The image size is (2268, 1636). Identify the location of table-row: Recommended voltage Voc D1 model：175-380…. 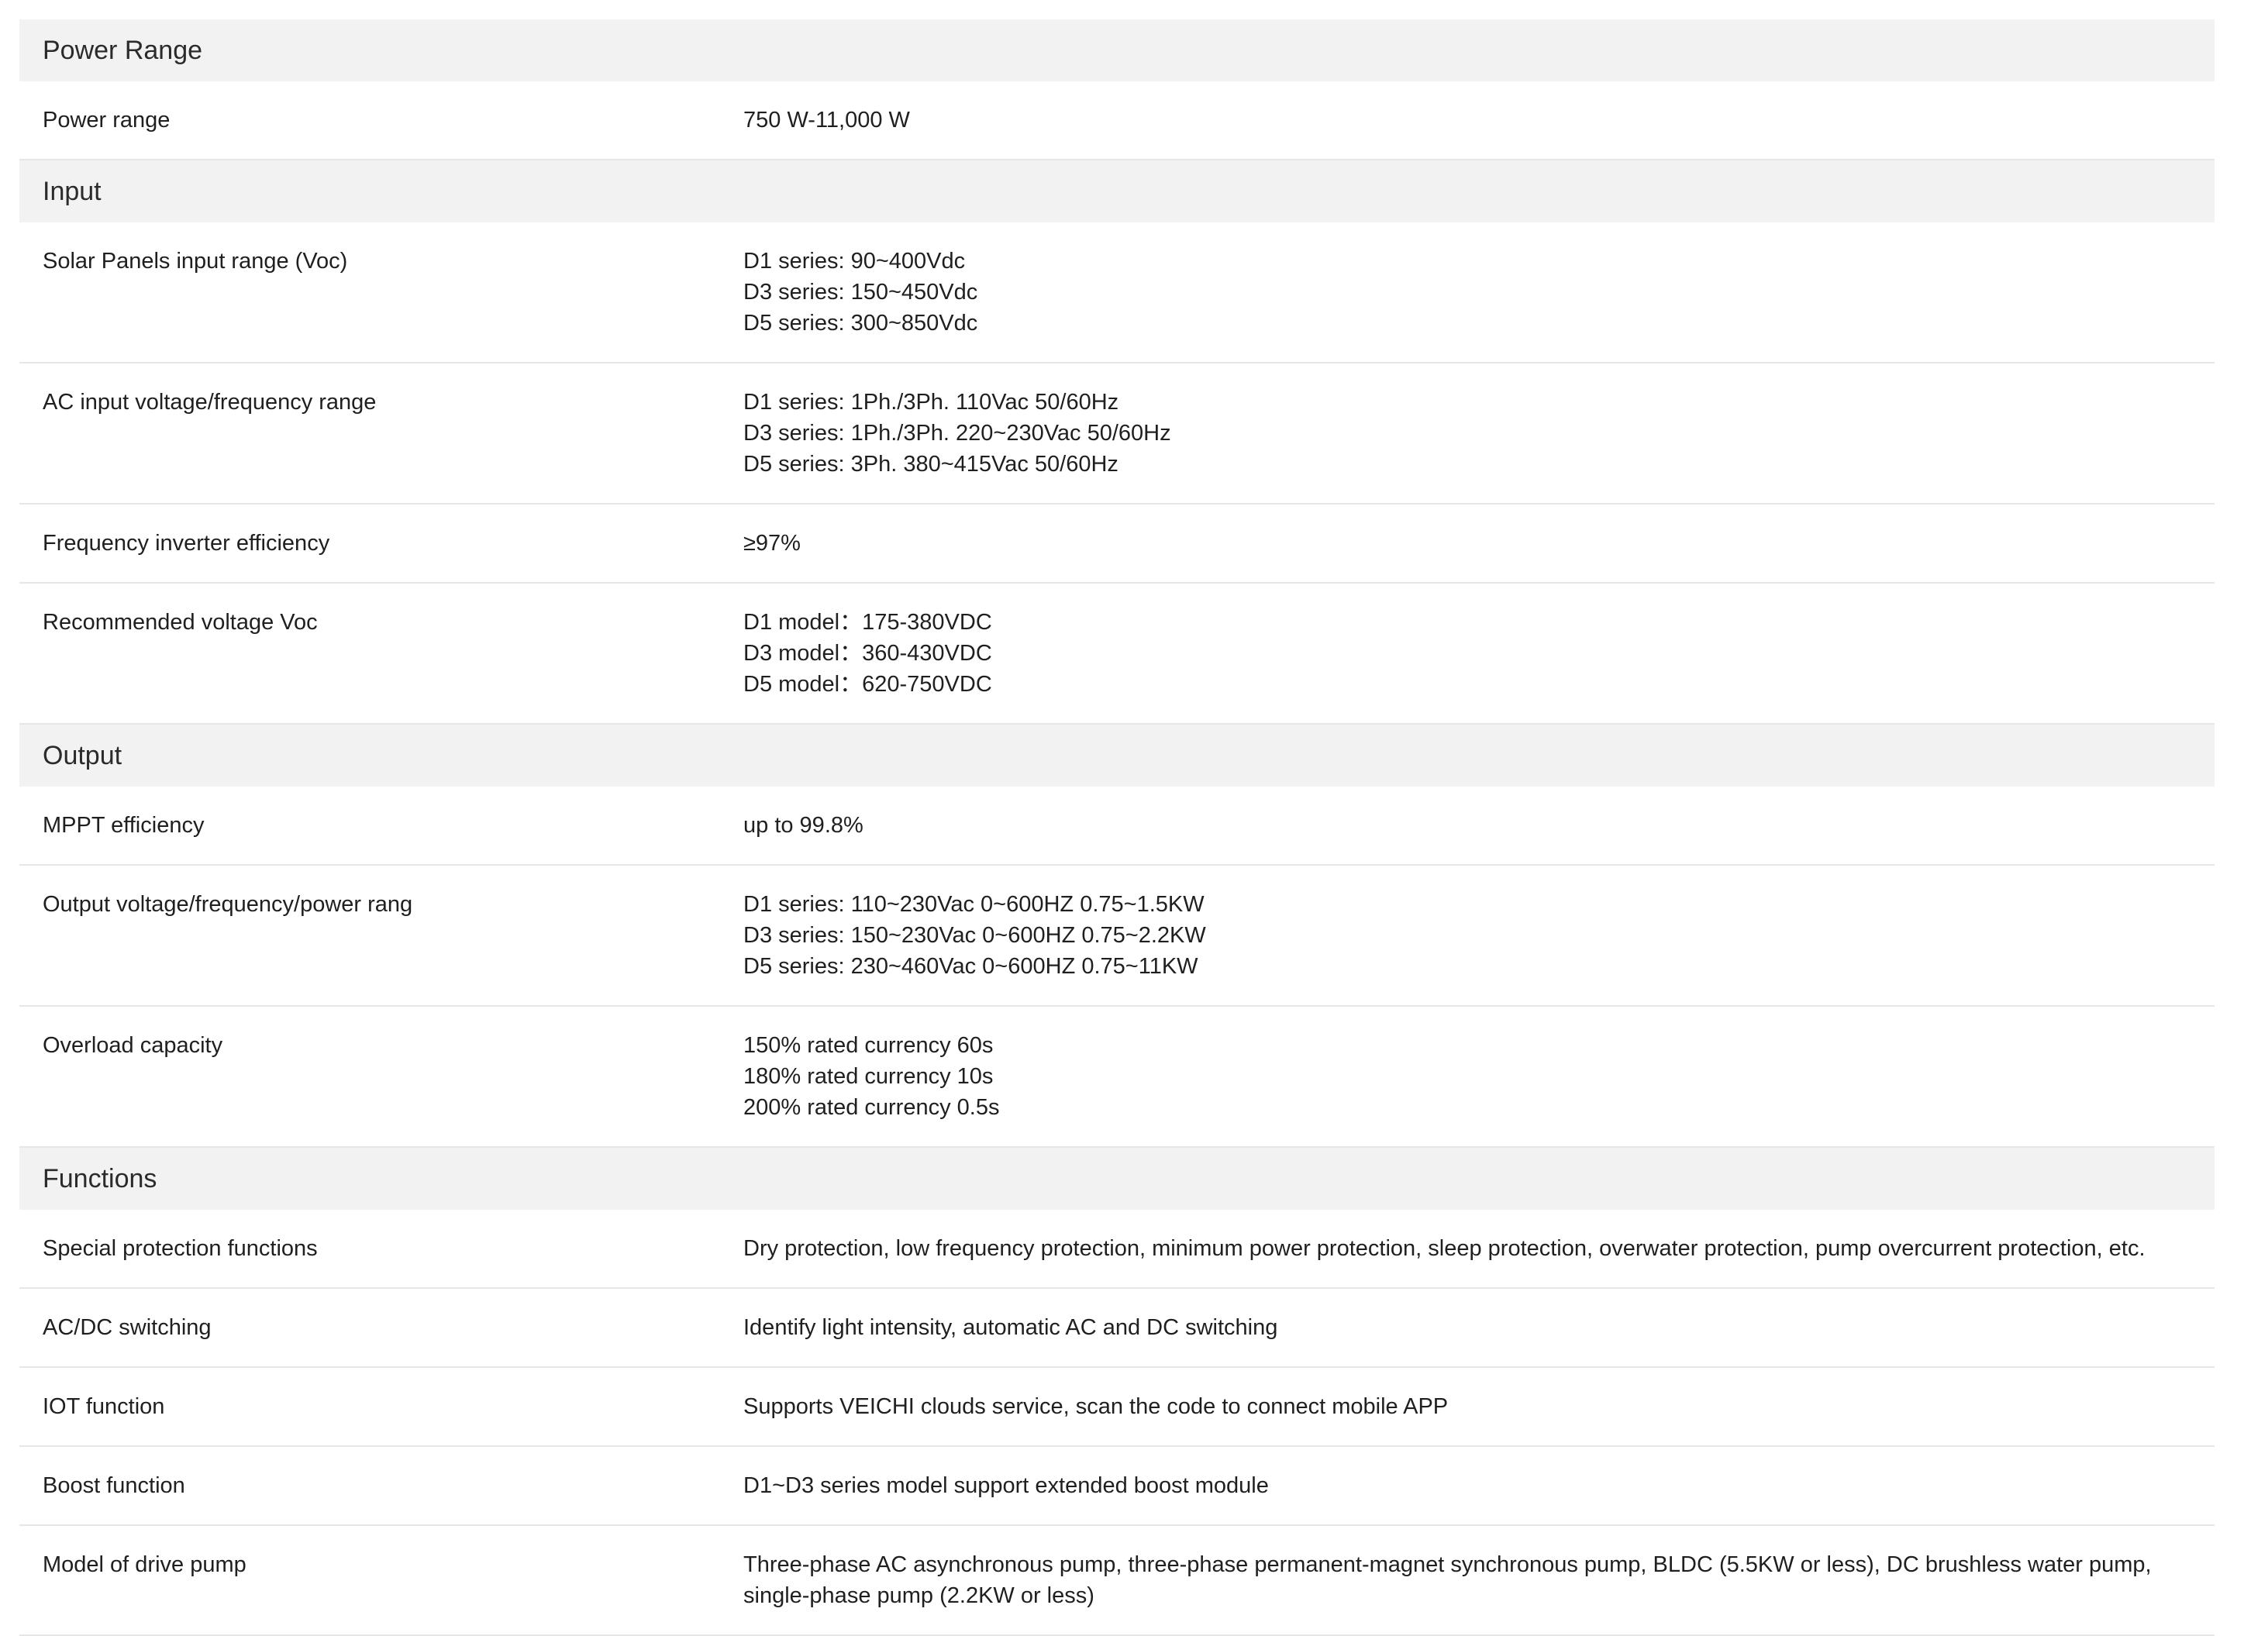
(1117, 654).